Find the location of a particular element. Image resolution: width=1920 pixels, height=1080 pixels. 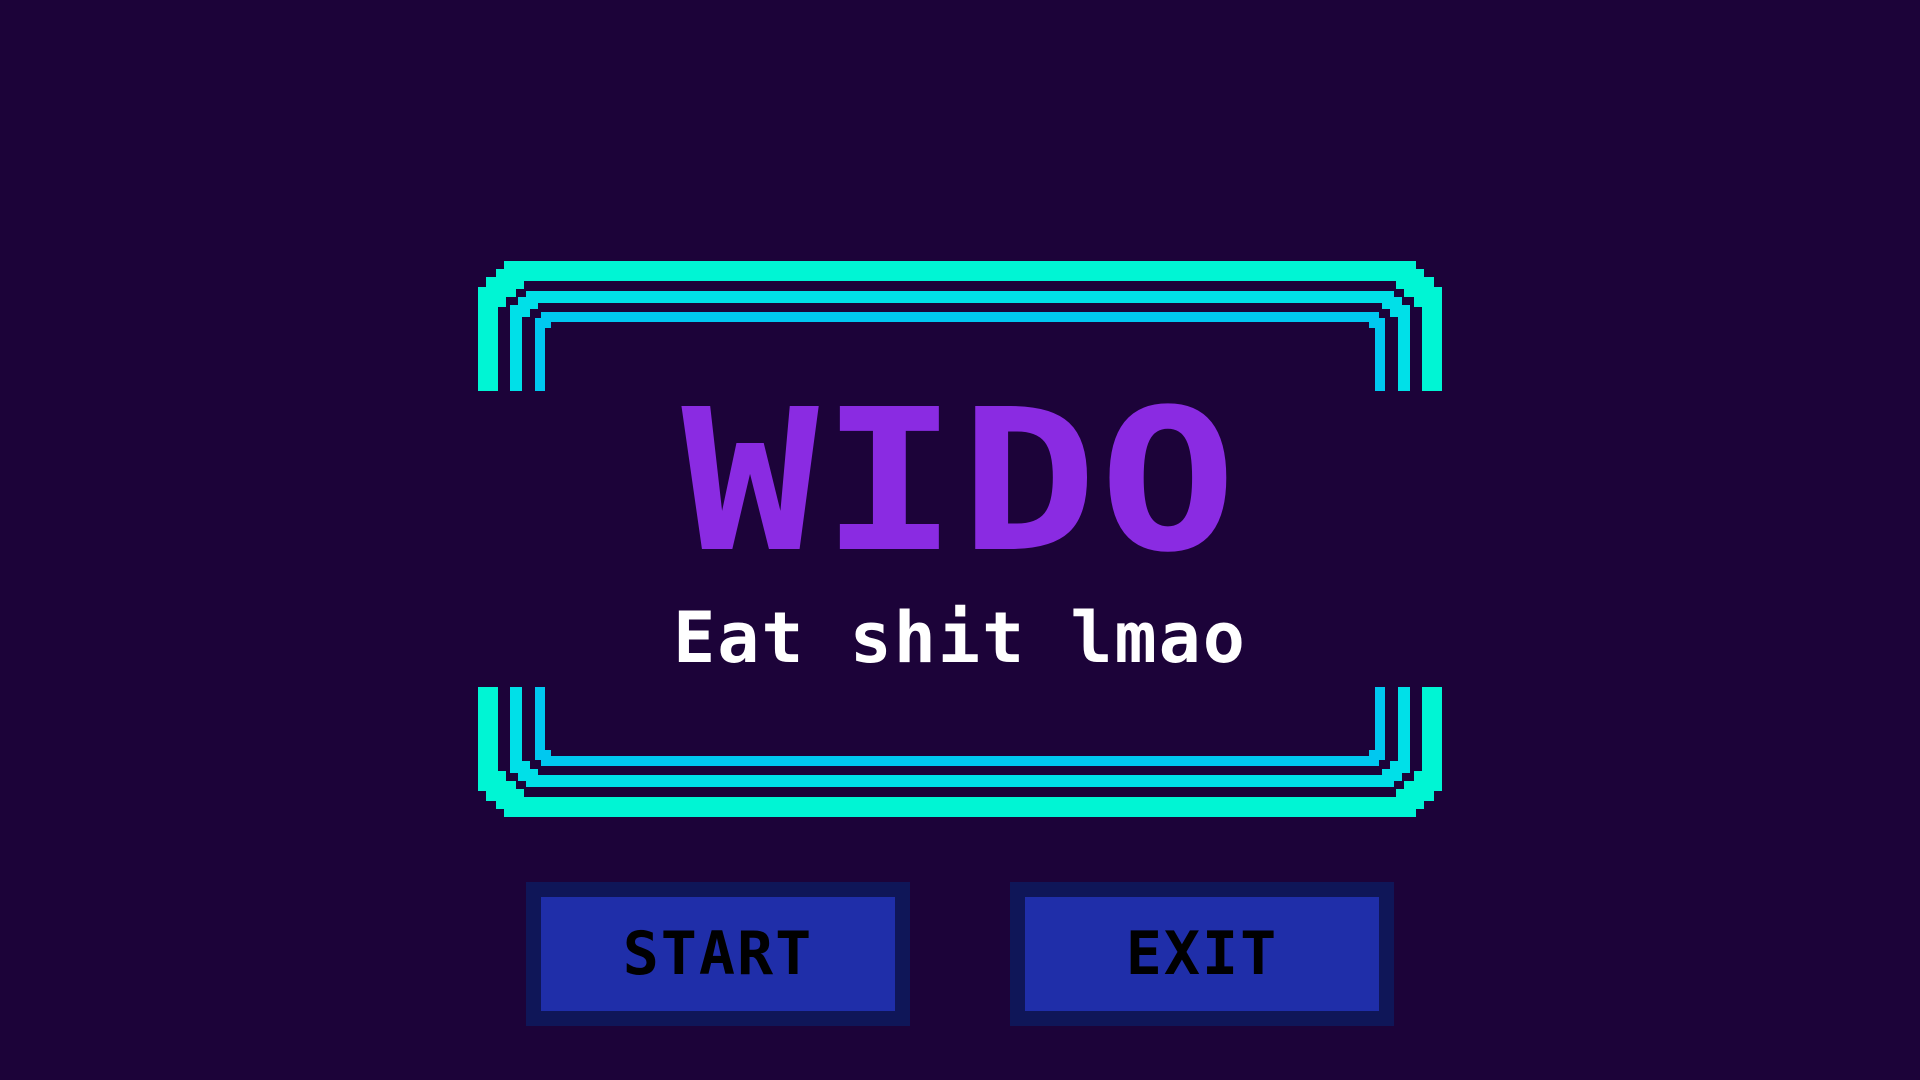

game-title: WIDO is located at coordinates (960, 481).